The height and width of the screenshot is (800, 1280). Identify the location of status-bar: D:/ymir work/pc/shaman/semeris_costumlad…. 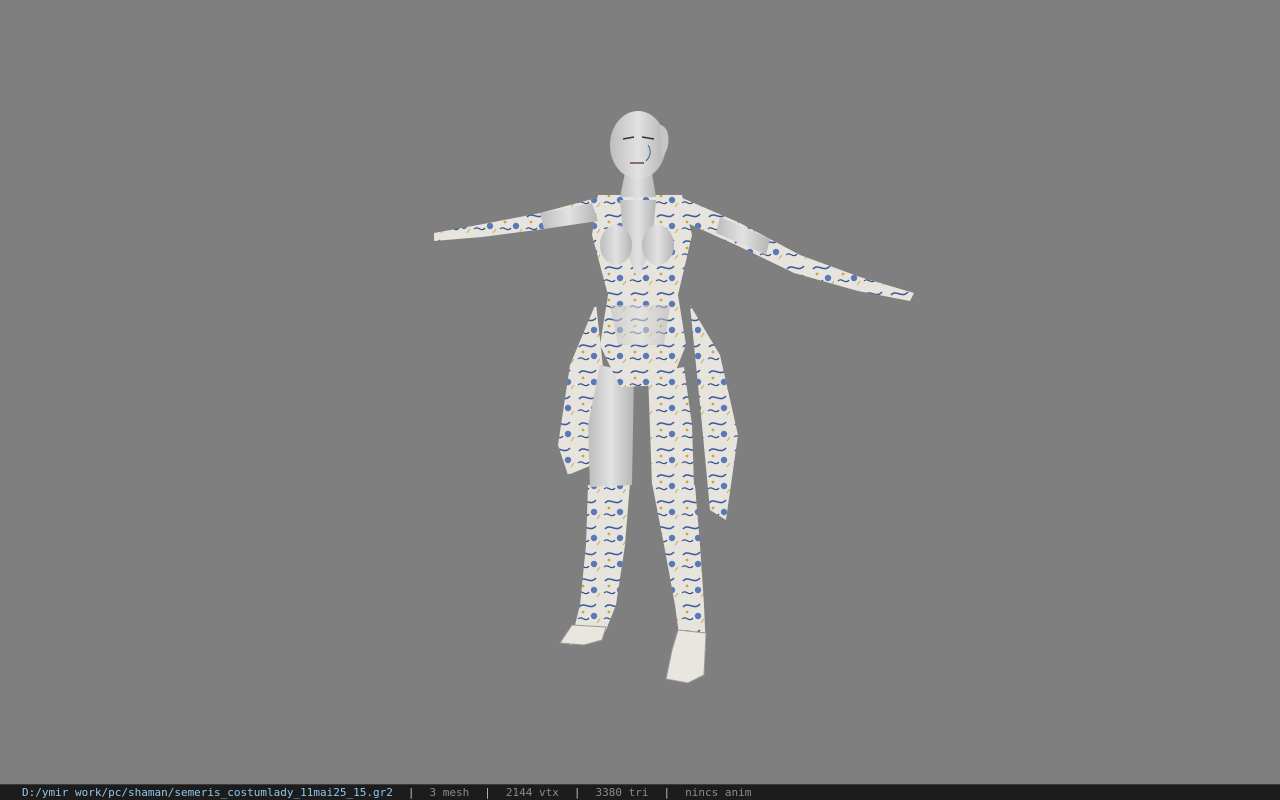
(640, 792).